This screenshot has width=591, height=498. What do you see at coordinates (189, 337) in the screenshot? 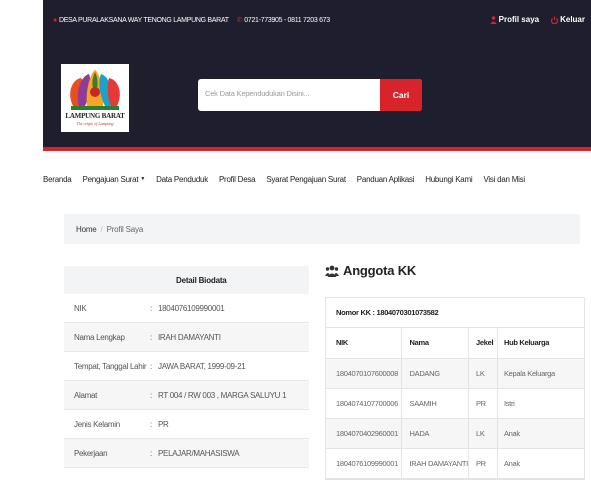
I see `biodata-value: IRAH DAMAYANTI` at bounding box center [189, 337].